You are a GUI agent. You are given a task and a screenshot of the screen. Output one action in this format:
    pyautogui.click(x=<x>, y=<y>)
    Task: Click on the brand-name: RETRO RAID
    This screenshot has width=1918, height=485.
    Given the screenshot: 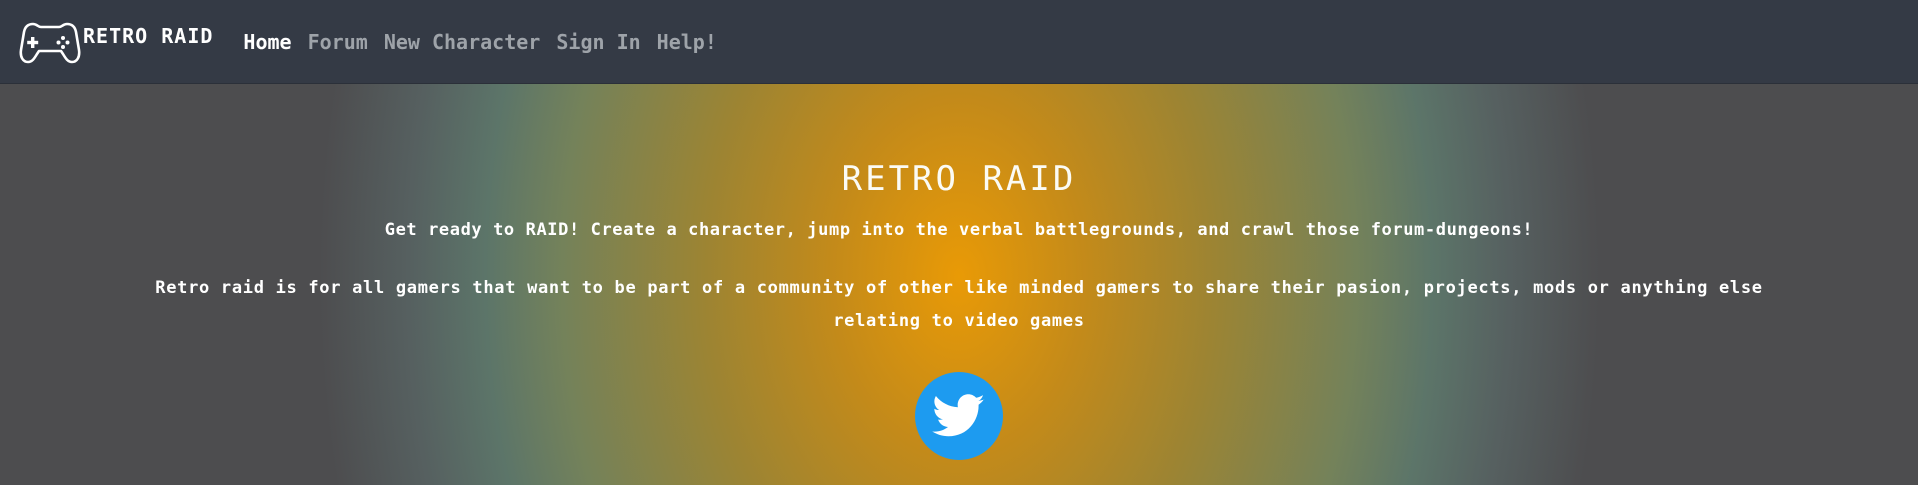 What is the action you would take?
    pyautogui.click(x=148, y=35)
    